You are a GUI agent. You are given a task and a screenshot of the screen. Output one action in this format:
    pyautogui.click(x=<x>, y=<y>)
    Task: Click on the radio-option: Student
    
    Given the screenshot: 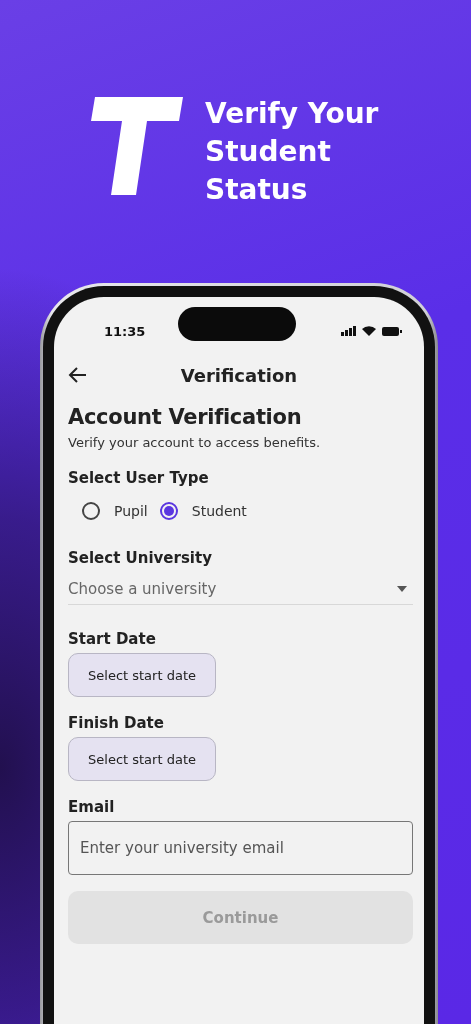 What is the action you would take?
    pyautogui.click(x=203, y=511)
    